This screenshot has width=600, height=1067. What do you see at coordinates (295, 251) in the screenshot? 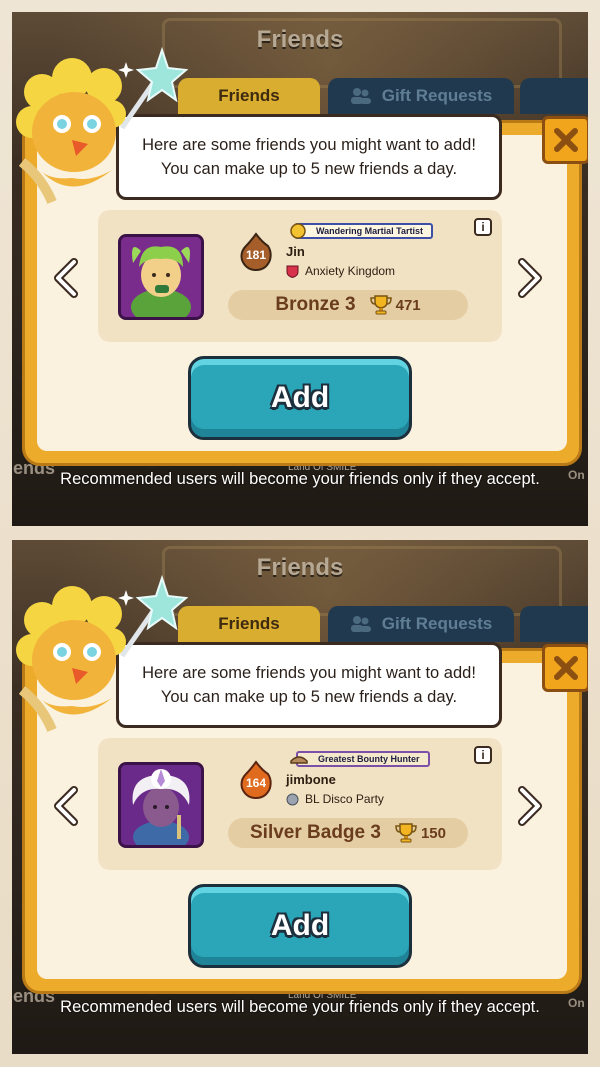
I see `player-name: Jin` at bounding box center [295, 251].